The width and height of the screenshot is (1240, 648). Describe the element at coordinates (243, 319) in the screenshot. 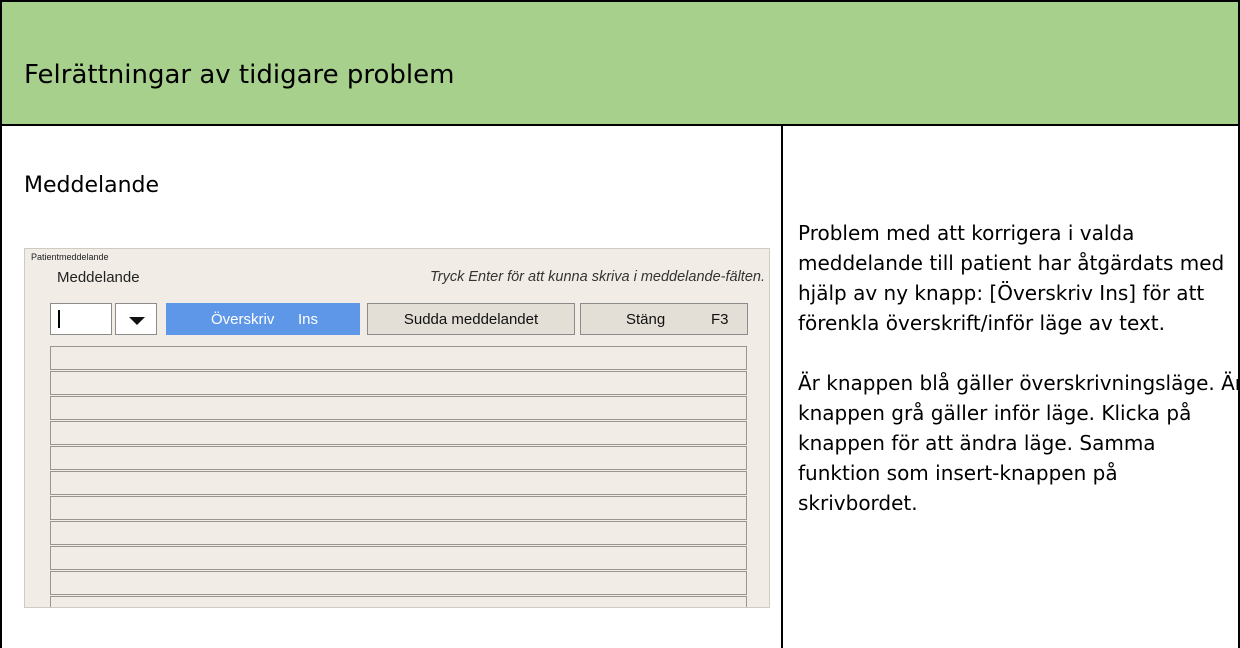

I see `overwrite-label: Överskriv` at that location.